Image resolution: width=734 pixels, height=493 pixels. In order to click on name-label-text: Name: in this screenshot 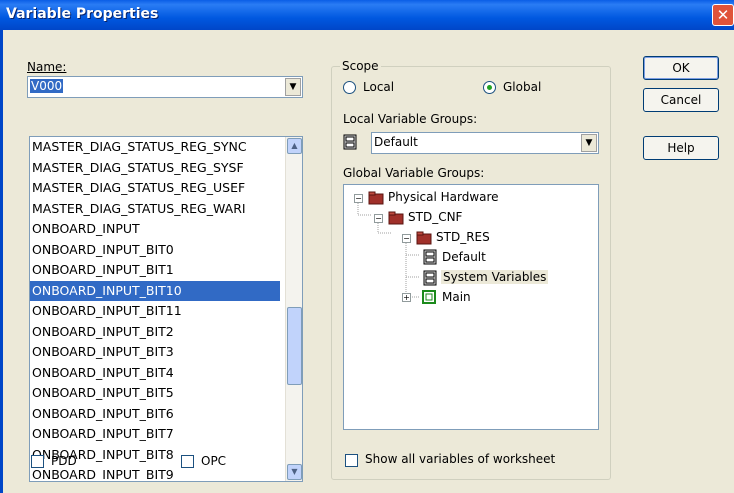, I will do `click(47, 67)`.